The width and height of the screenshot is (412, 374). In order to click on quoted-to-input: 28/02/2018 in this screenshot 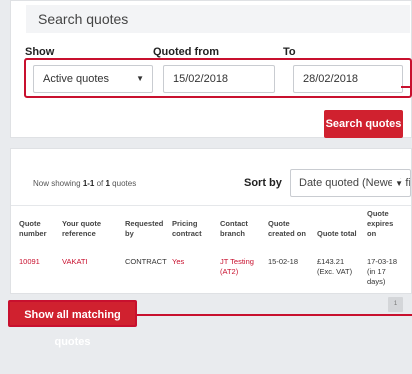, I will do `click(348, 79)`.